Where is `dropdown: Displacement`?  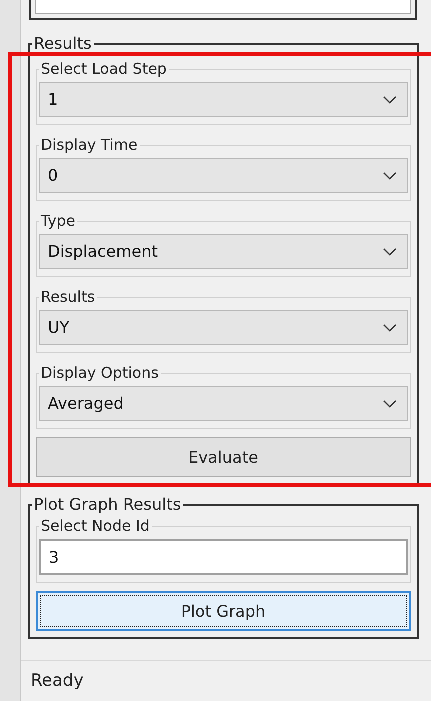 dropdown: Displacement is located at coordinates (223, 251).